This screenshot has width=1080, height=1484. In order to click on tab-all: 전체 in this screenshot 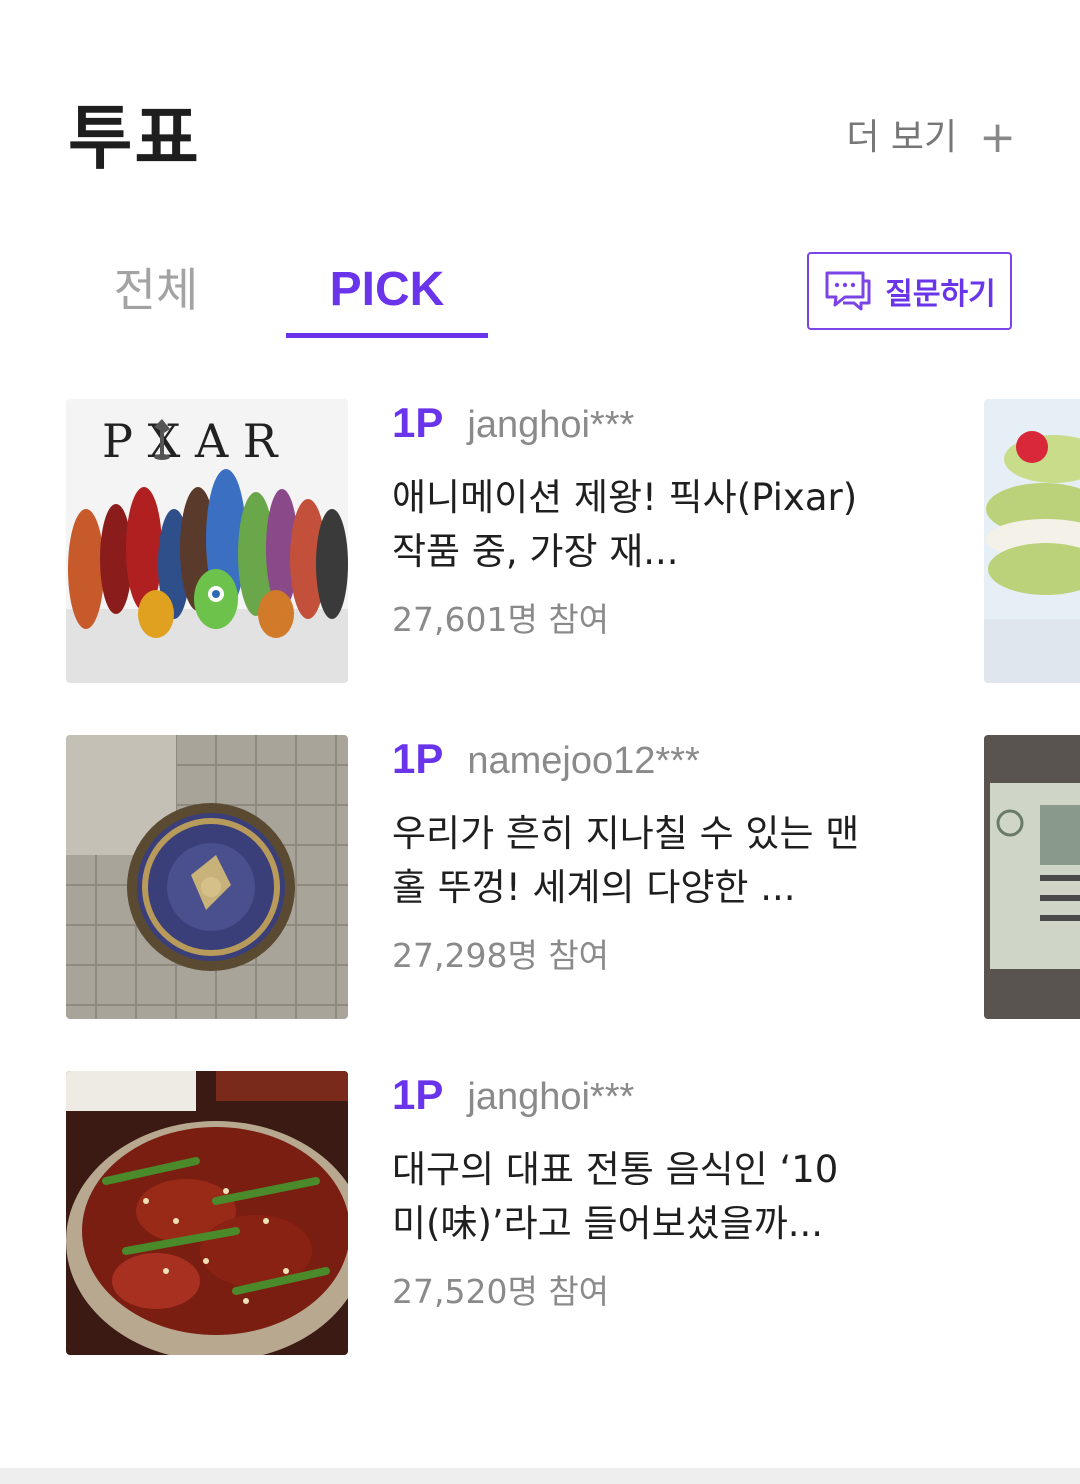, I will do `click(156, 297)`.